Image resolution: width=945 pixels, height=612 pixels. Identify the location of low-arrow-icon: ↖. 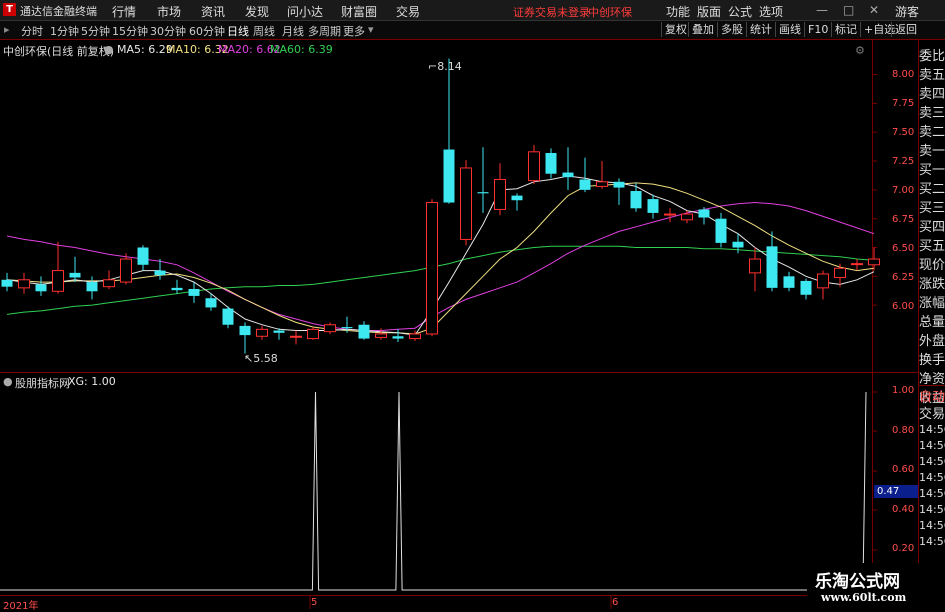
(249, 358).